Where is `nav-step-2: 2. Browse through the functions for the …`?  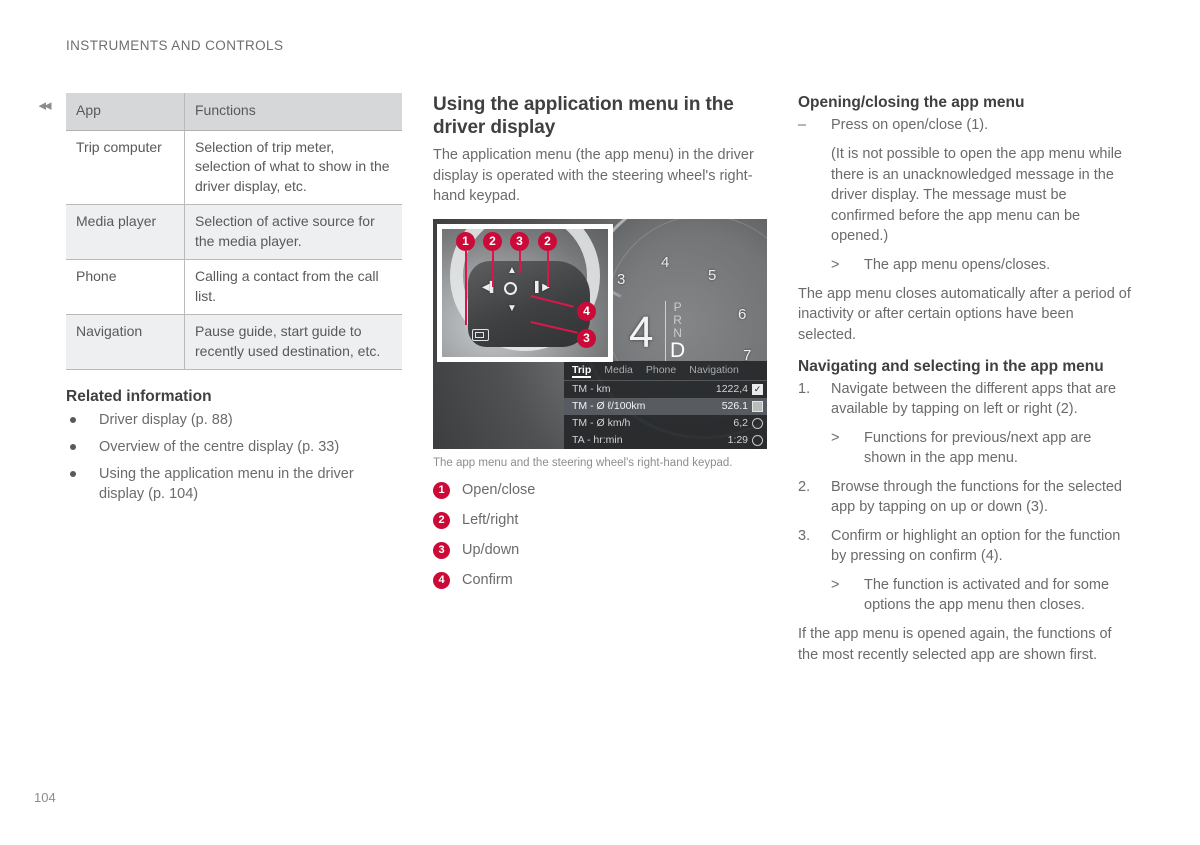
nav-step-2: 2. Browse through the functions for the … is located at coordinates (966, 497).